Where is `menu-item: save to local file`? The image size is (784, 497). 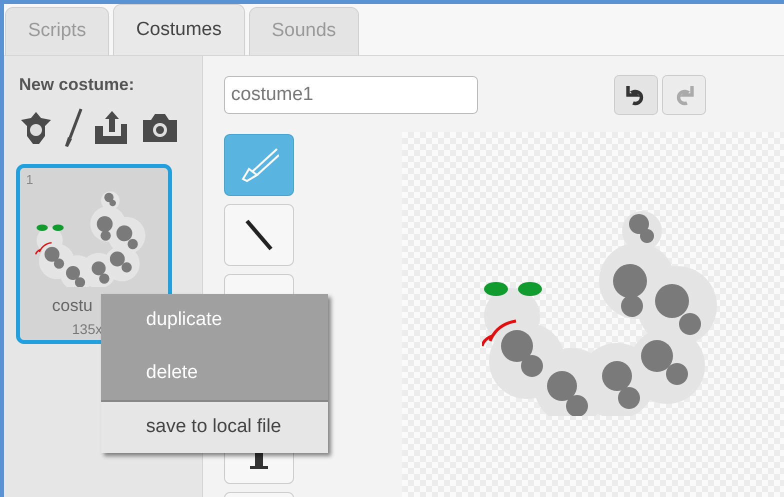 menu-item: save to local file is located at coordinates (214, 426).